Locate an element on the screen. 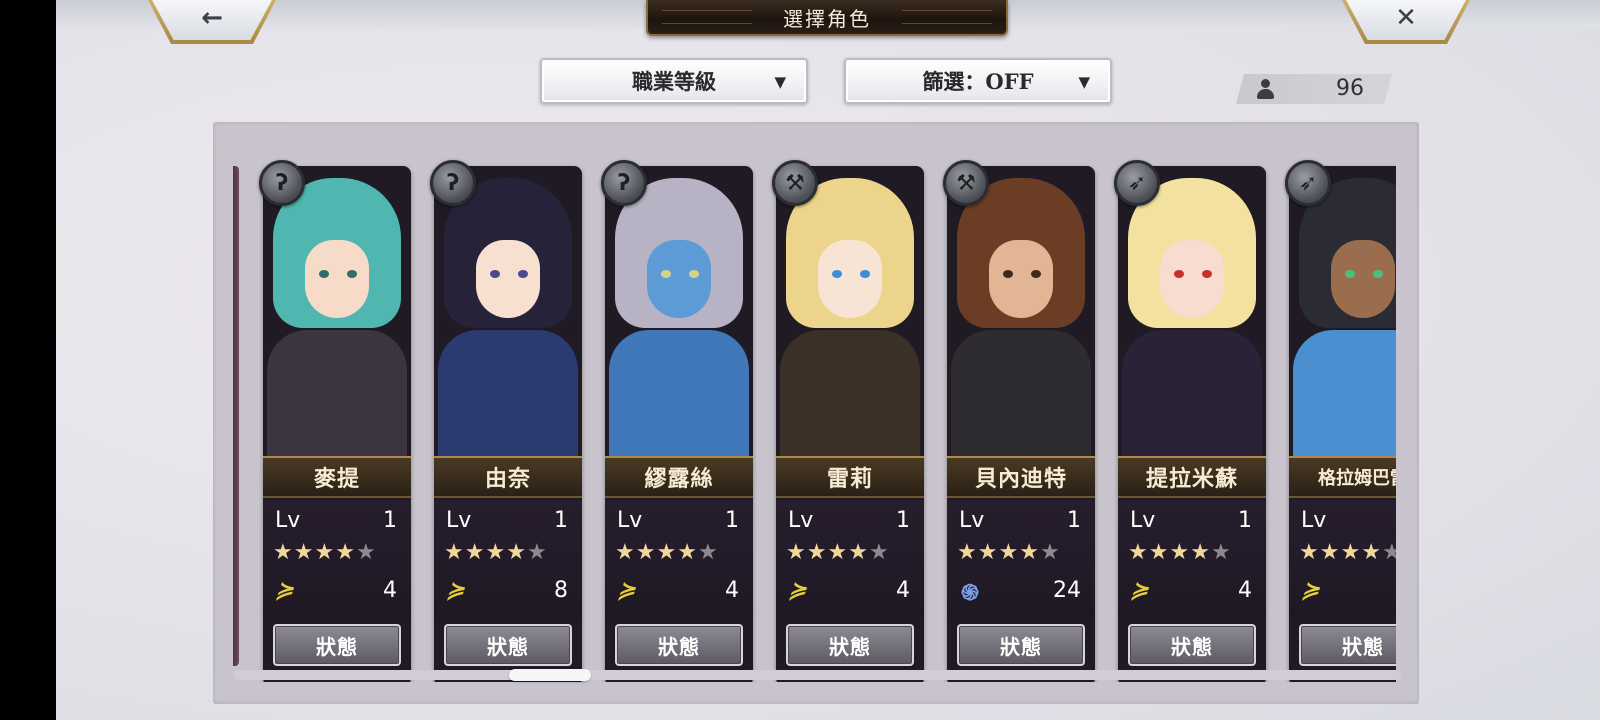 This screenshot has height=720, width=1600. character-card: ʔ 麥提 Lv 1 ★★★★★ ≽ 4 狀態 is located at coordinates (335, 421).